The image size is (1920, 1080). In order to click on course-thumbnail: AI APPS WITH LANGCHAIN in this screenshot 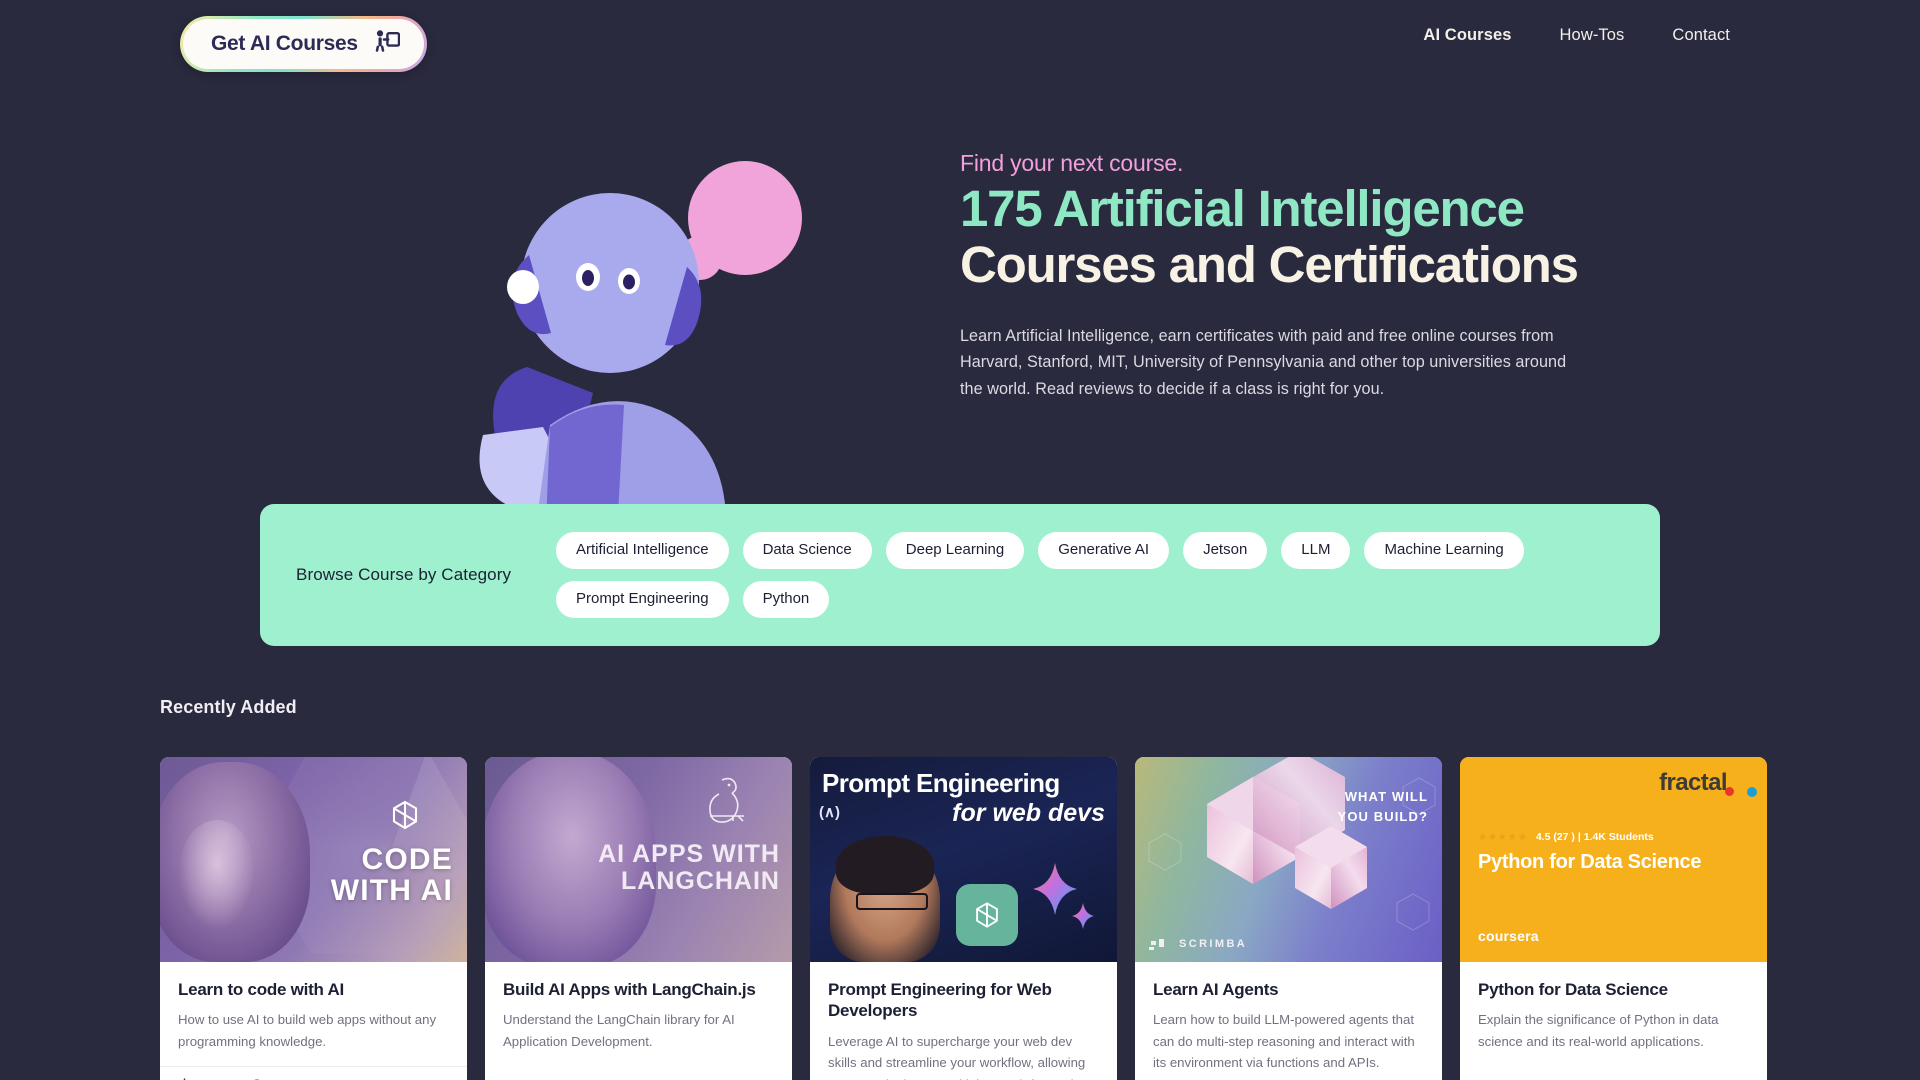, I will do `click(638, 859)`.